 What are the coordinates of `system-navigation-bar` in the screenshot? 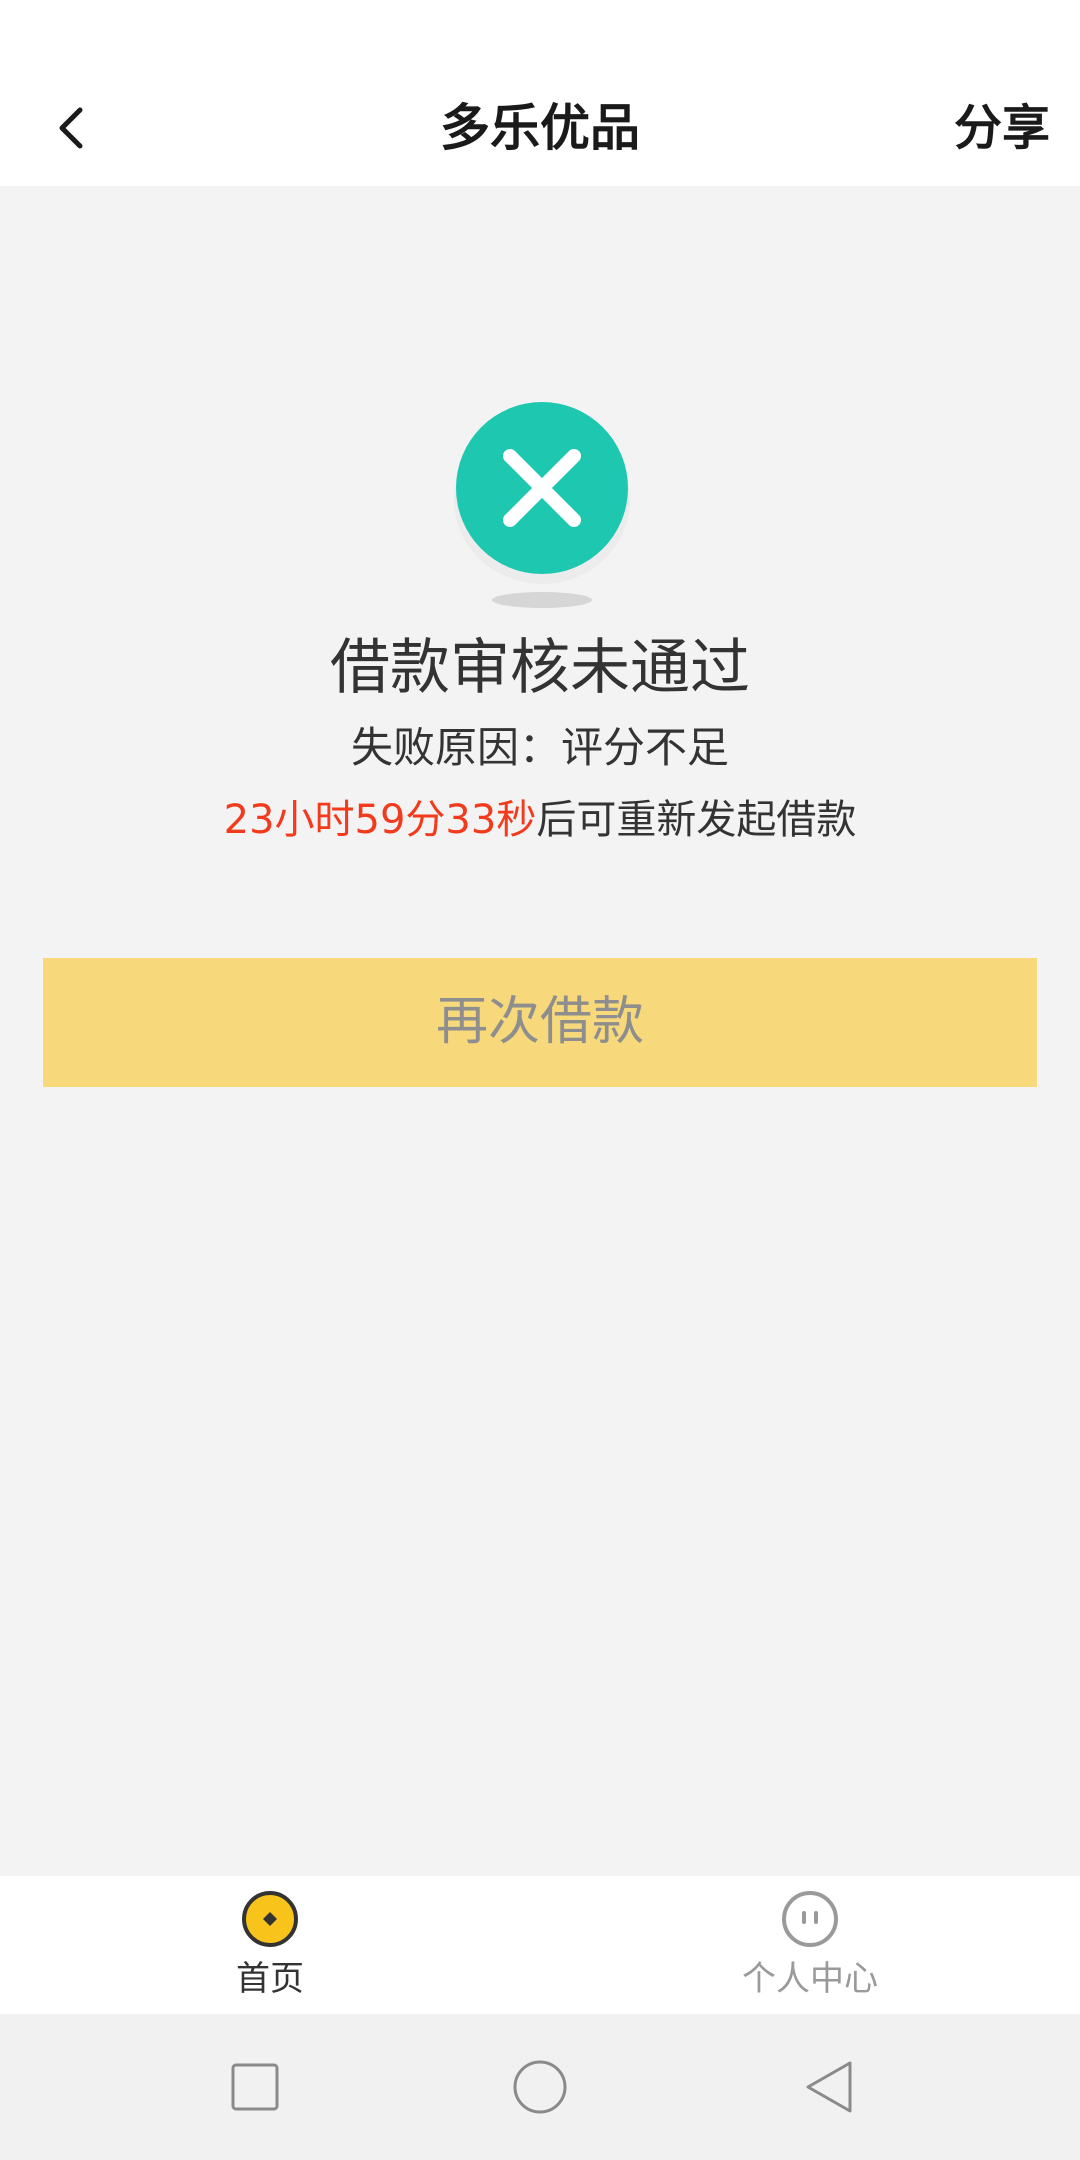 It's located at (540, 2087).